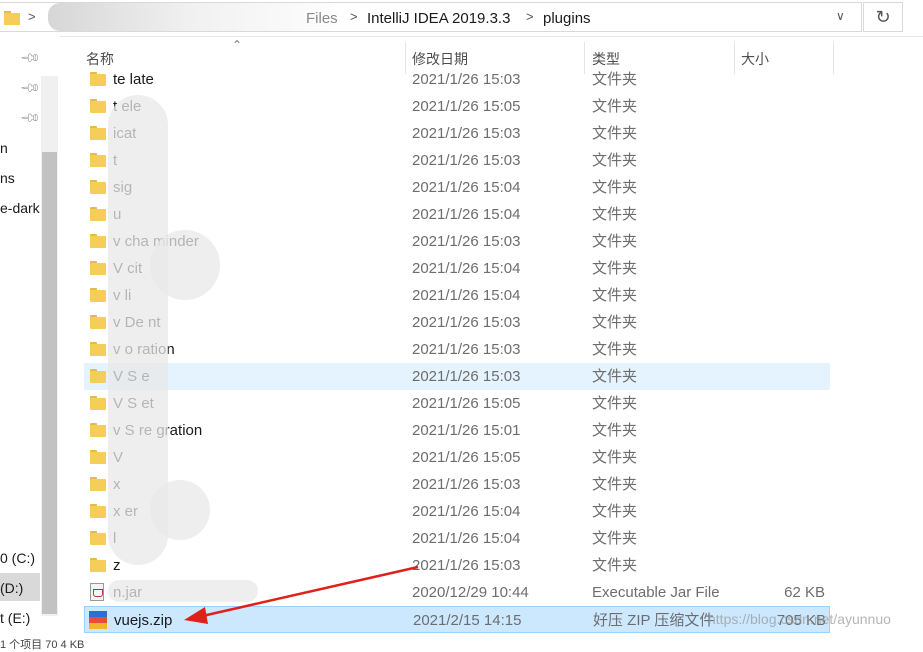 This screenshot has width=923, height=652. I want to click on file-size: 62 KB, so click(804, 592).